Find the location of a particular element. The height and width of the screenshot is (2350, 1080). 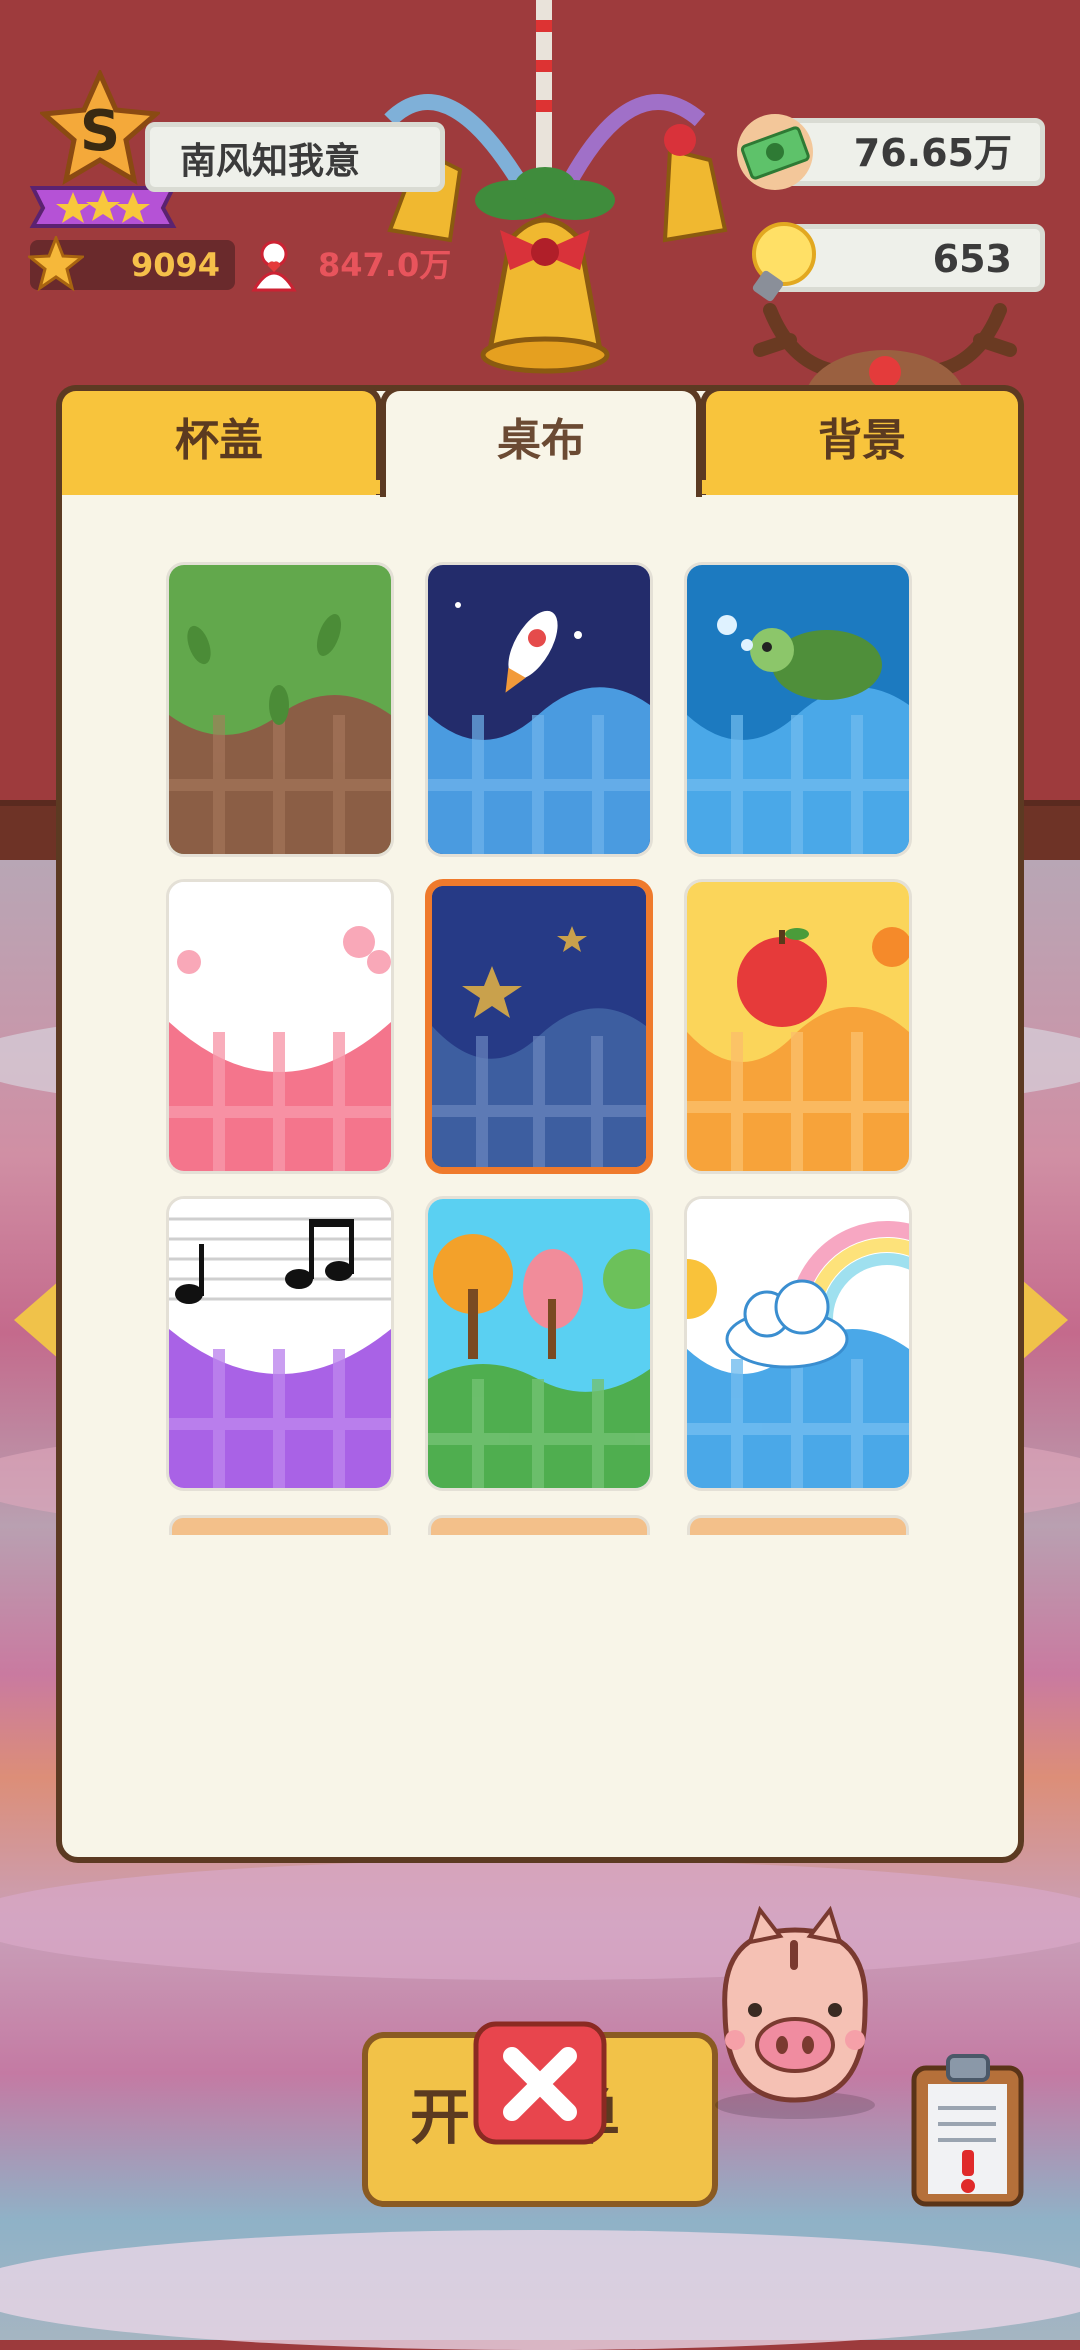

tab-cup-lids: 杯盖 is located at coordinates (219, 440).